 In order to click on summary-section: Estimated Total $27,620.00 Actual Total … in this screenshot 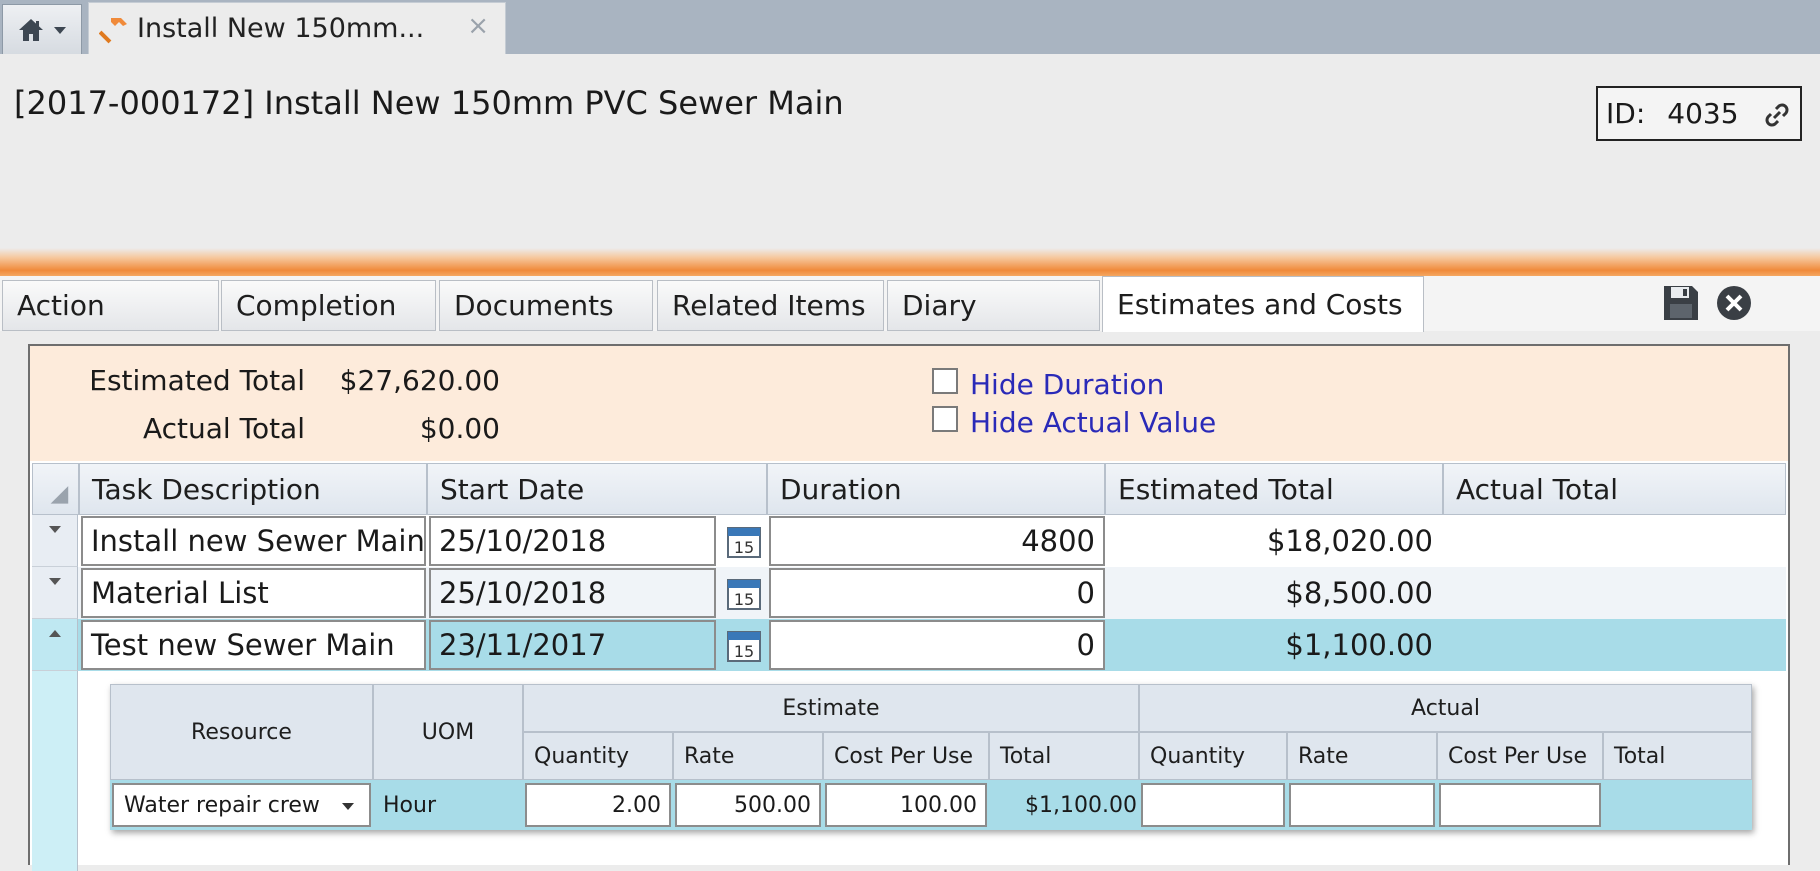, I will do `click(909, 403)`.